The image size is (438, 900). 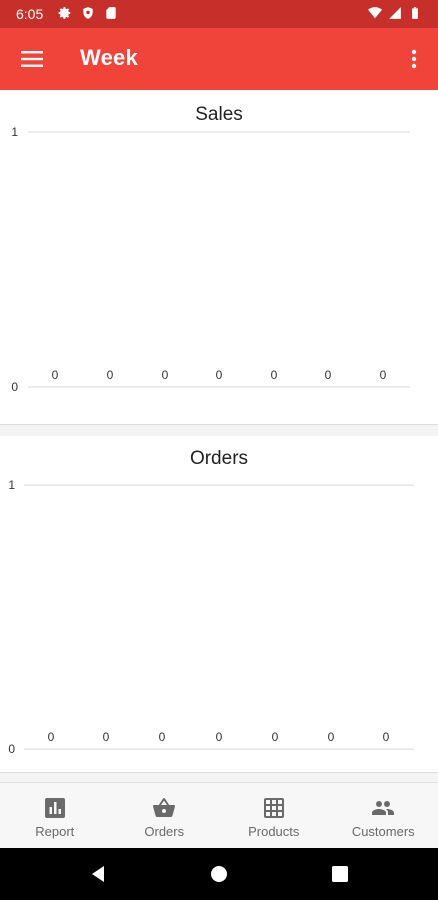 I want to click on nav-label: Report, so click(x=55, y=831).